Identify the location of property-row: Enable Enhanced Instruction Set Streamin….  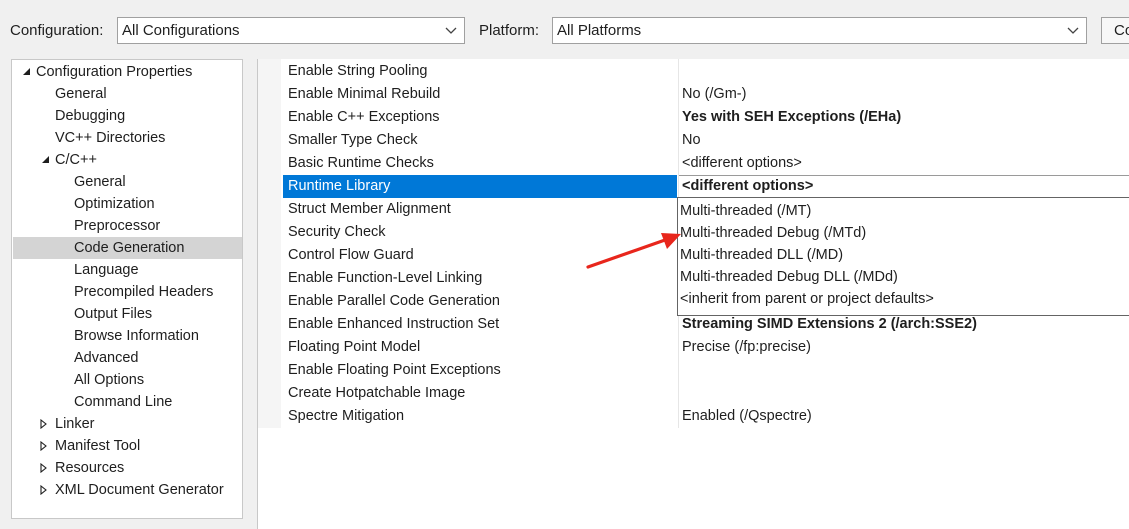
(693, 324).